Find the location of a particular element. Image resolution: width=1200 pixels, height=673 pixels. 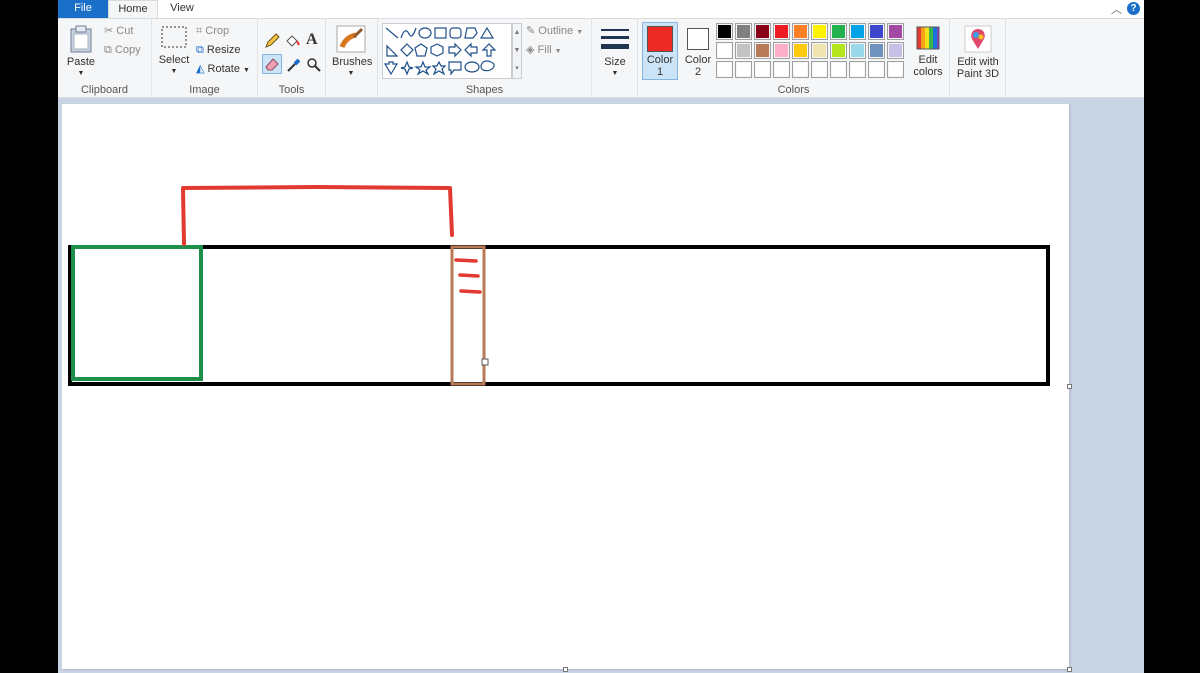

outline-label: Outline is located at coordinates (556, 31).